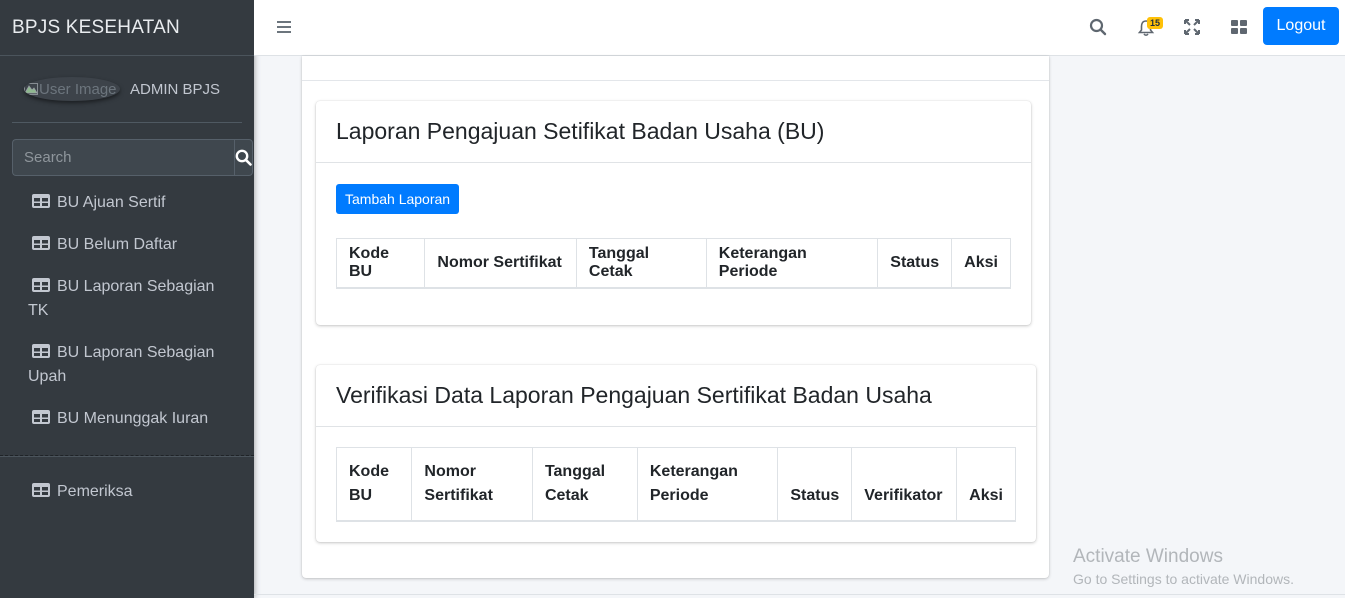 The image size is (1345, 598). Describe the element at coordinates (450, 471) in the screenshot. I see `column-header-line1: Nomor` at that location.